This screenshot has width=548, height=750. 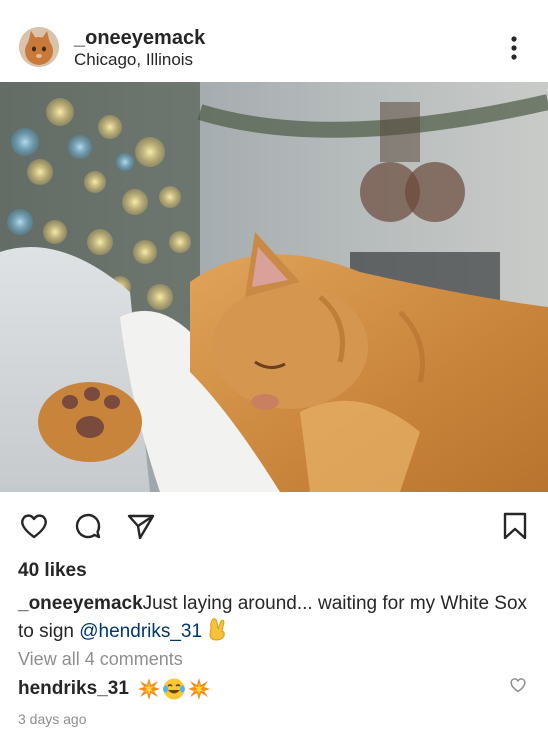 I want to click on face-with-tears-of-joy-icon, so click(x=173, y=689).